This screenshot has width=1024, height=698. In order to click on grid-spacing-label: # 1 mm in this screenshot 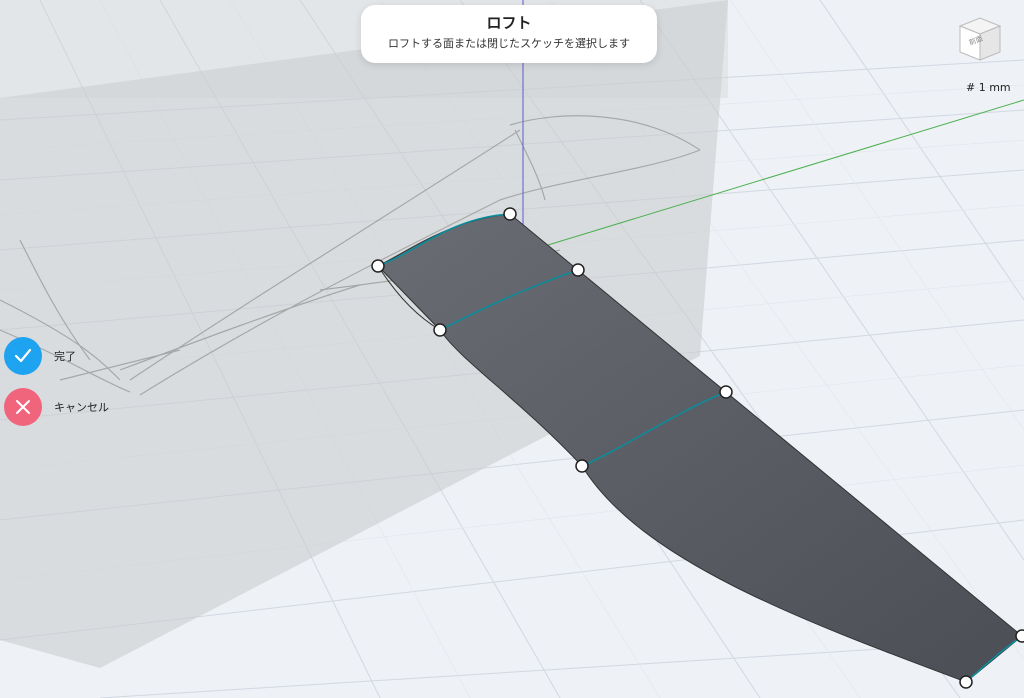, I will do `click(988, 87)`.